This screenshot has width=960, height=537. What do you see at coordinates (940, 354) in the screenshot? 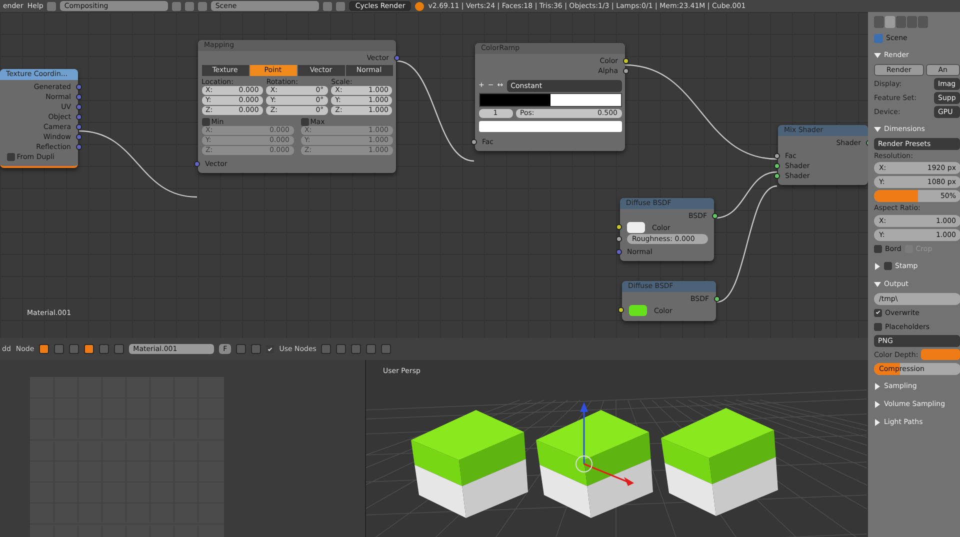
I see `color-depth-toggle` at bounding box center [940, 354].